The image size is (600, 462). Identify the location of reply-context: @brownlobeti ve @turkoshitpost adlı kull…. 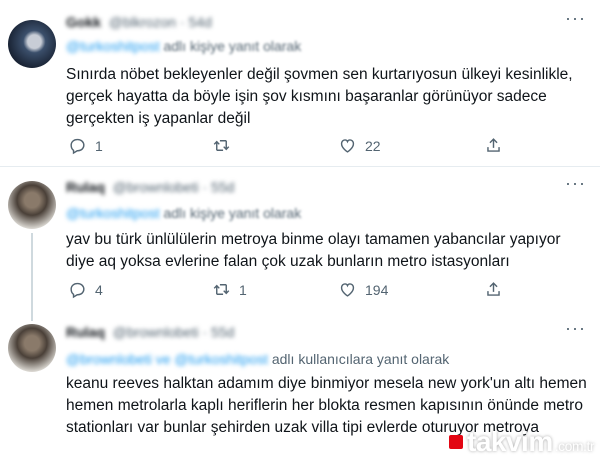
(257, 359).